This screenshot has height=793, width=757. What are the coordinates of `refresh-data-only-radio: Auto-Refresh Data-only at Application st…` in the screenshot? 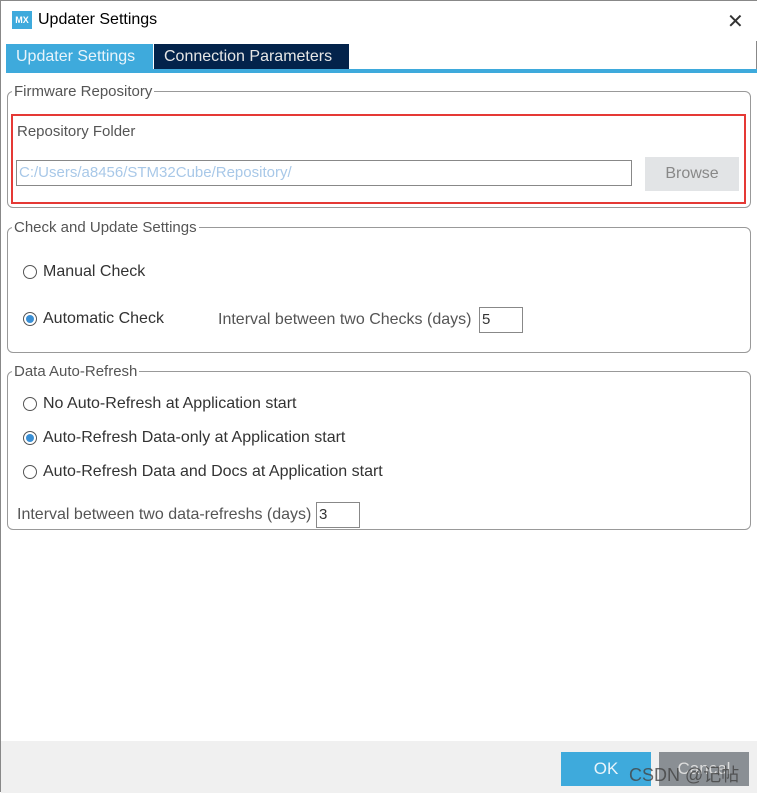 It's located at (184, 438).